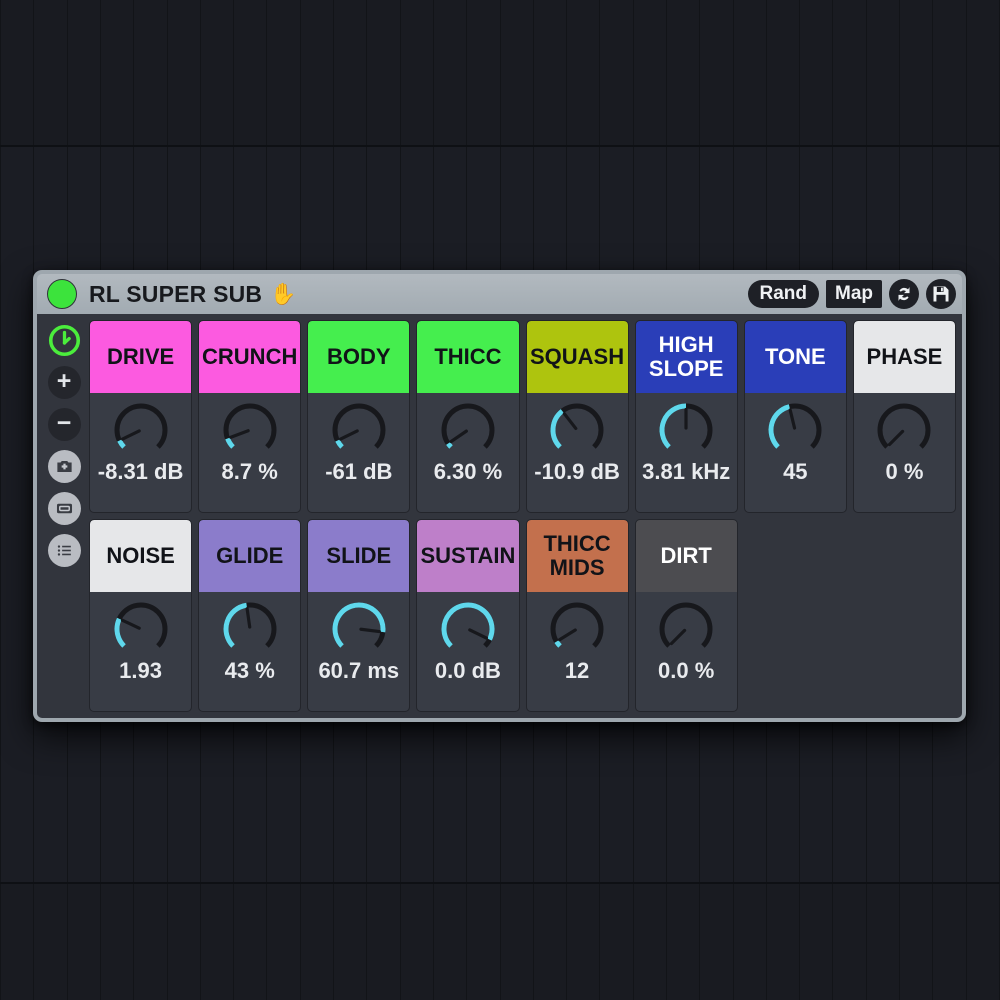  I want to click on macro-knob-area: 43 %, so click(249, 651).